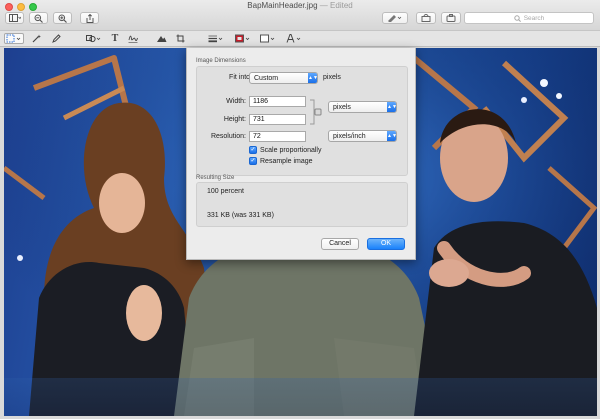  I want to click on title-bar: BapMainHeader.jpg — Edited Search, so click(300, 15).